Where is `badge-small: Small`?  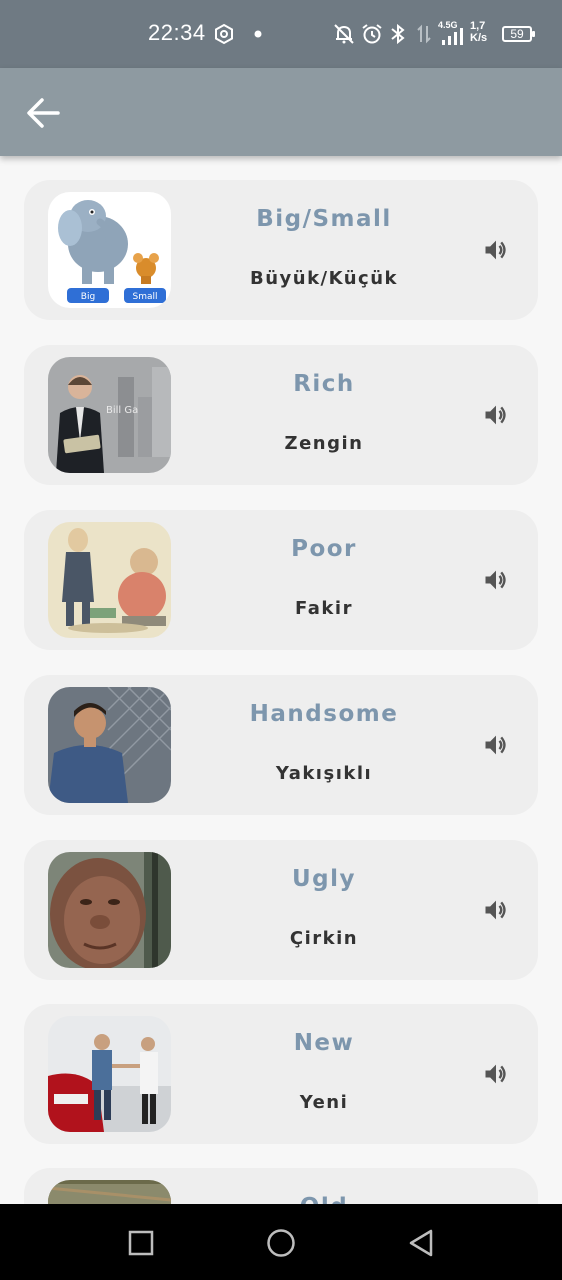 badge-small: Small is located at coordinates (145, 297).